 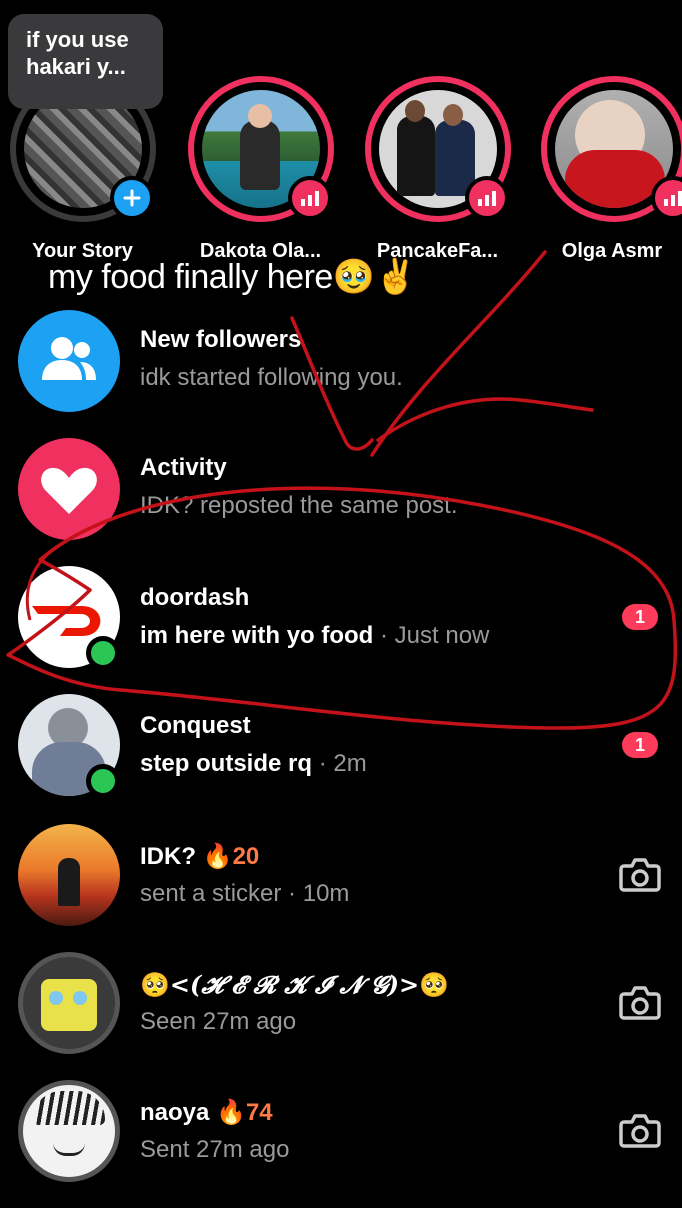 I want to click on row-title: IDK? 🔥20, so click(x=199, y=856).